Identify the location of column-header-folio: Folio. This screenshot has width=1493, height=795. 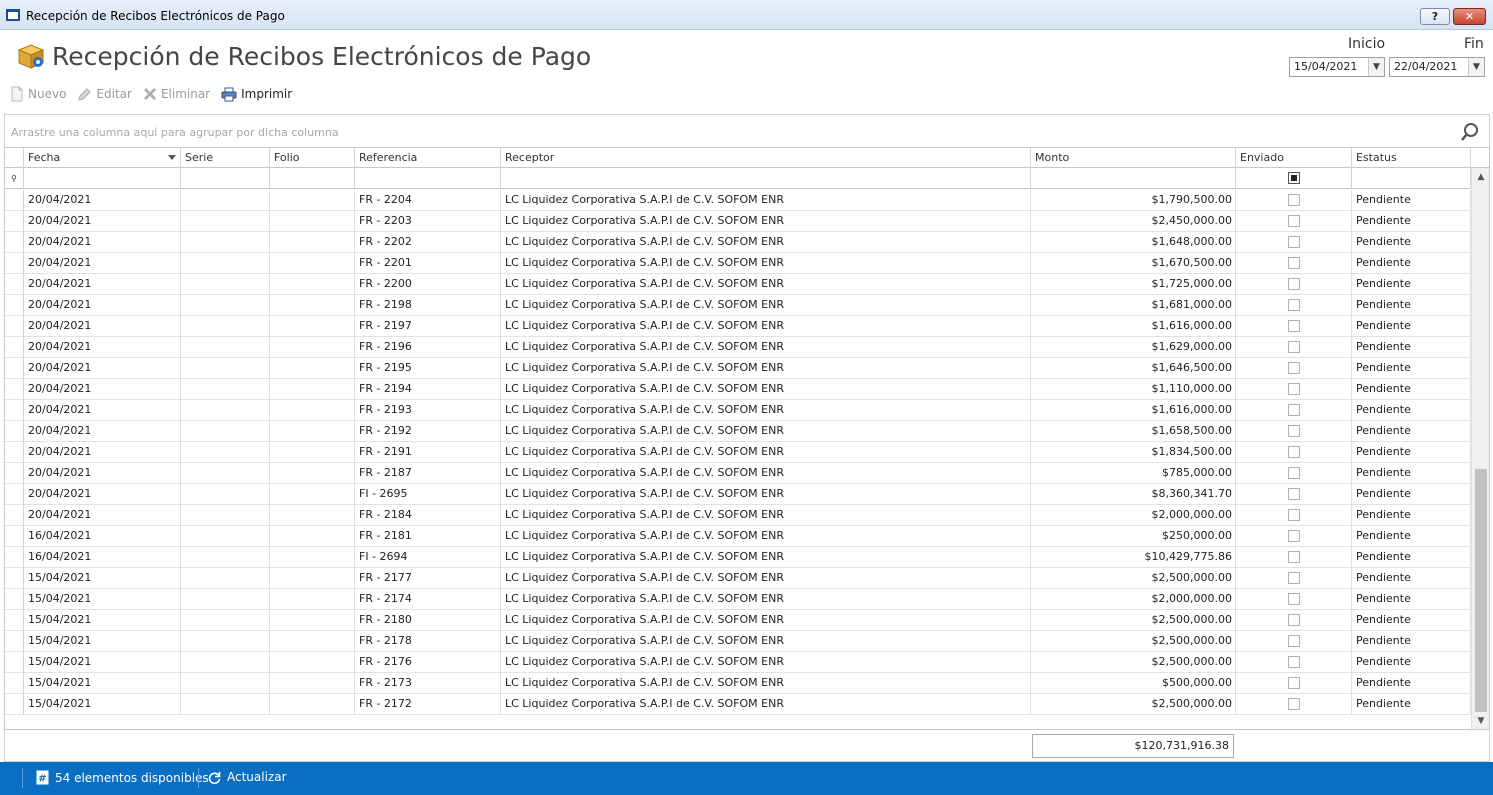
(312, 158).